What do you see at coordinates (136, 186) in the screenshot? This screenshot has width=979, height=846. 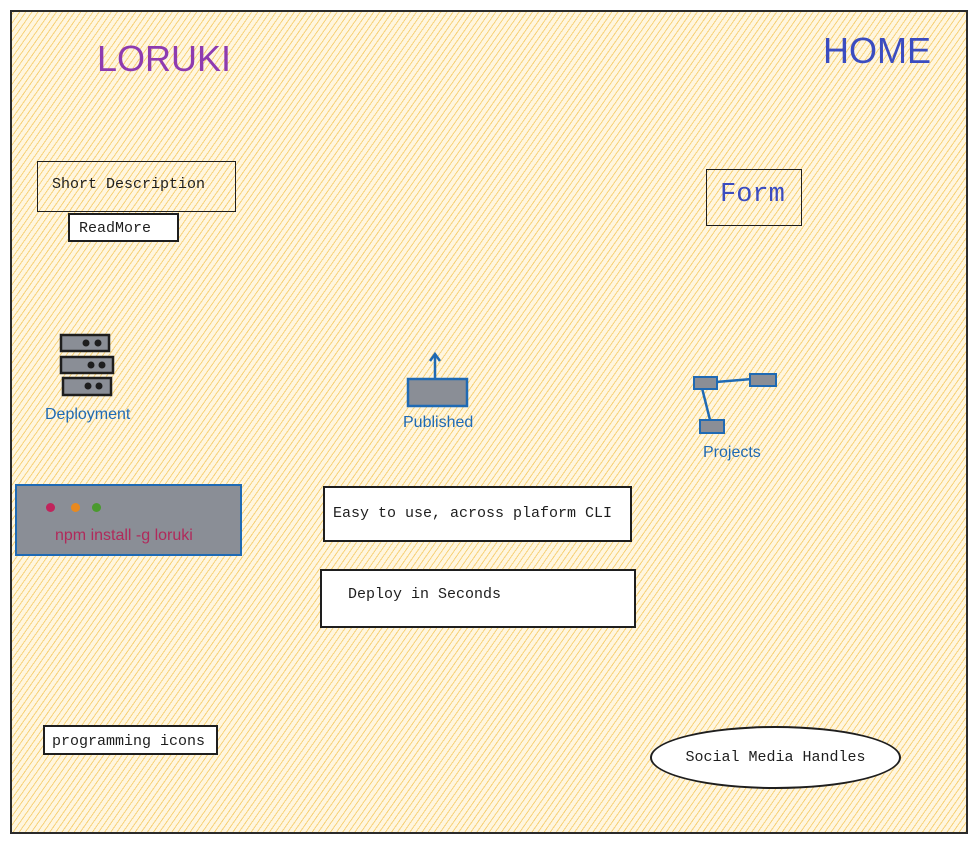 I see `short-description-box: Short Description` at bounding box center [136, 186].